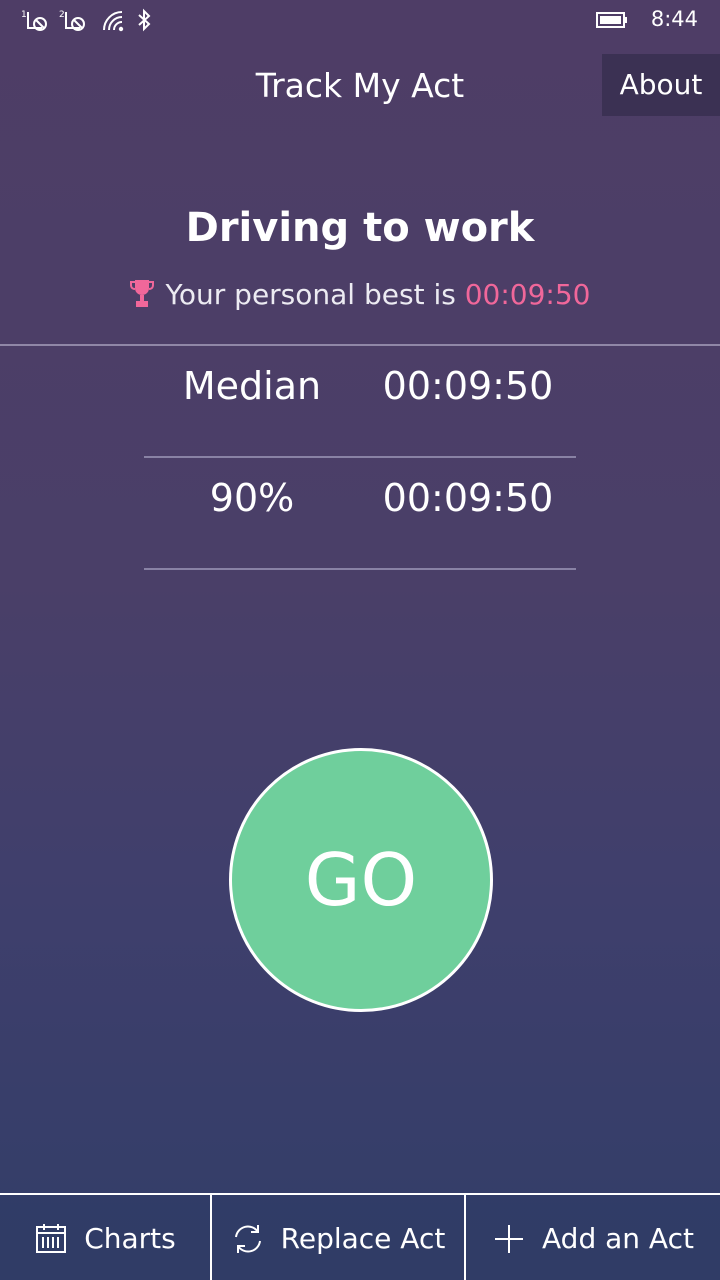 The image size is (720, 1280). I want to click on add-act-label: Add an Act, so click(618, 1238).